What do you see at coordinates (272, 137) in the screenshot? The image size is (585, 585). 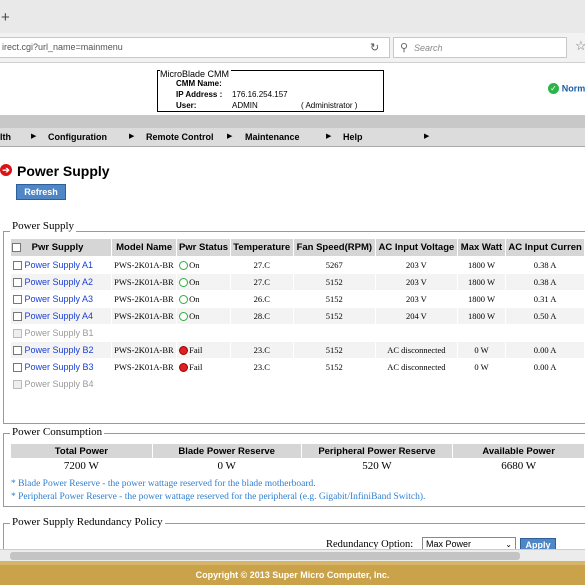 I see `menu-maintenance: Maintenance` at bounding box center [272, 137].